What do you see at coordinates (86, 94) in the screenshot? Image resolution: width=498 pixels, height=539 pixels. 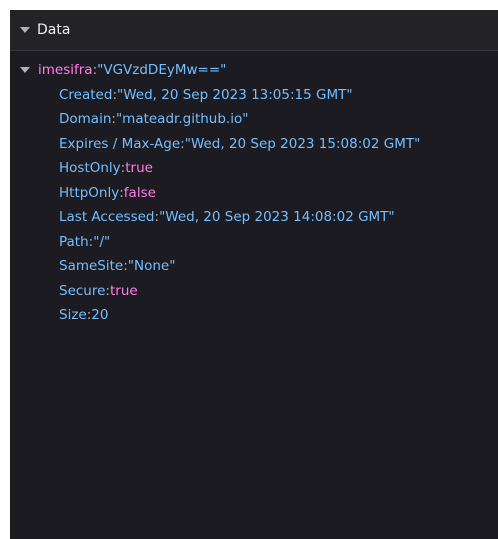 I see `row-key: Created` at bounding box center [86, 94].